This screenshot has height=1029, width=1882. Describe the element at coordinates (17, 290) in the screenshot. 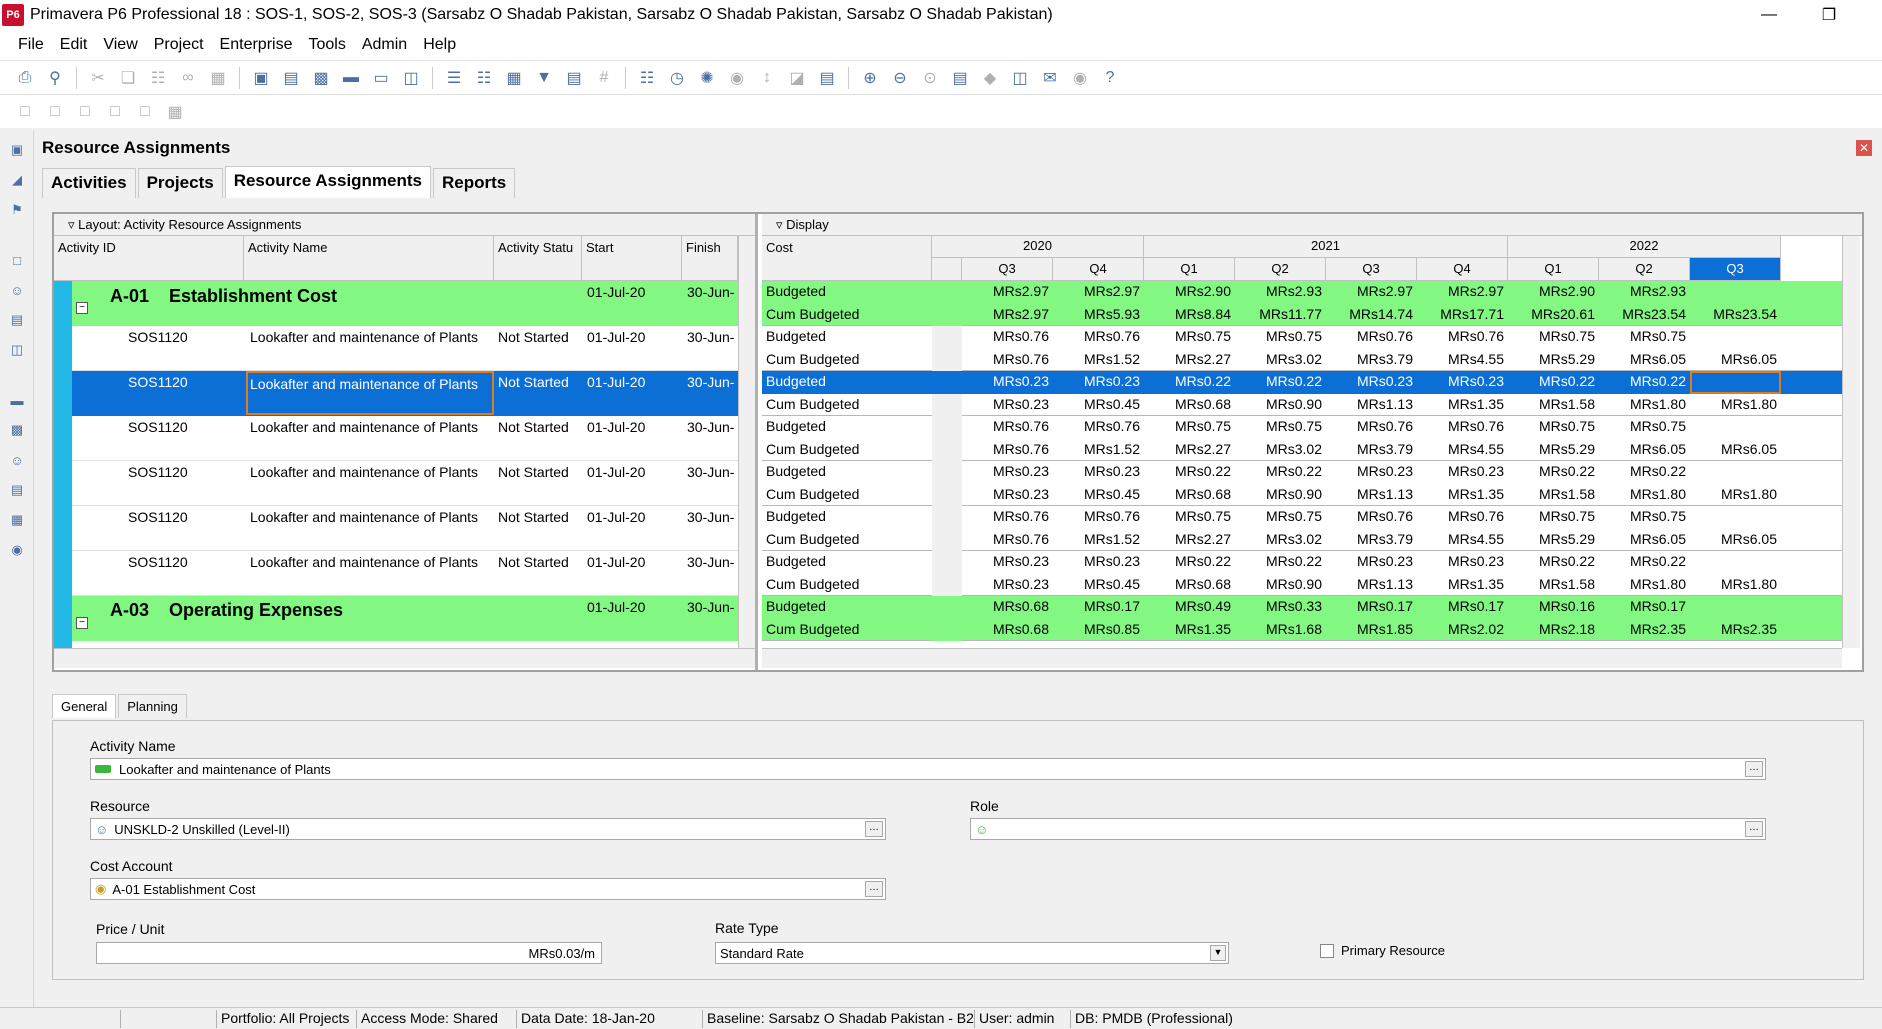

I see `resources-nav-icon: ☺` at that location.